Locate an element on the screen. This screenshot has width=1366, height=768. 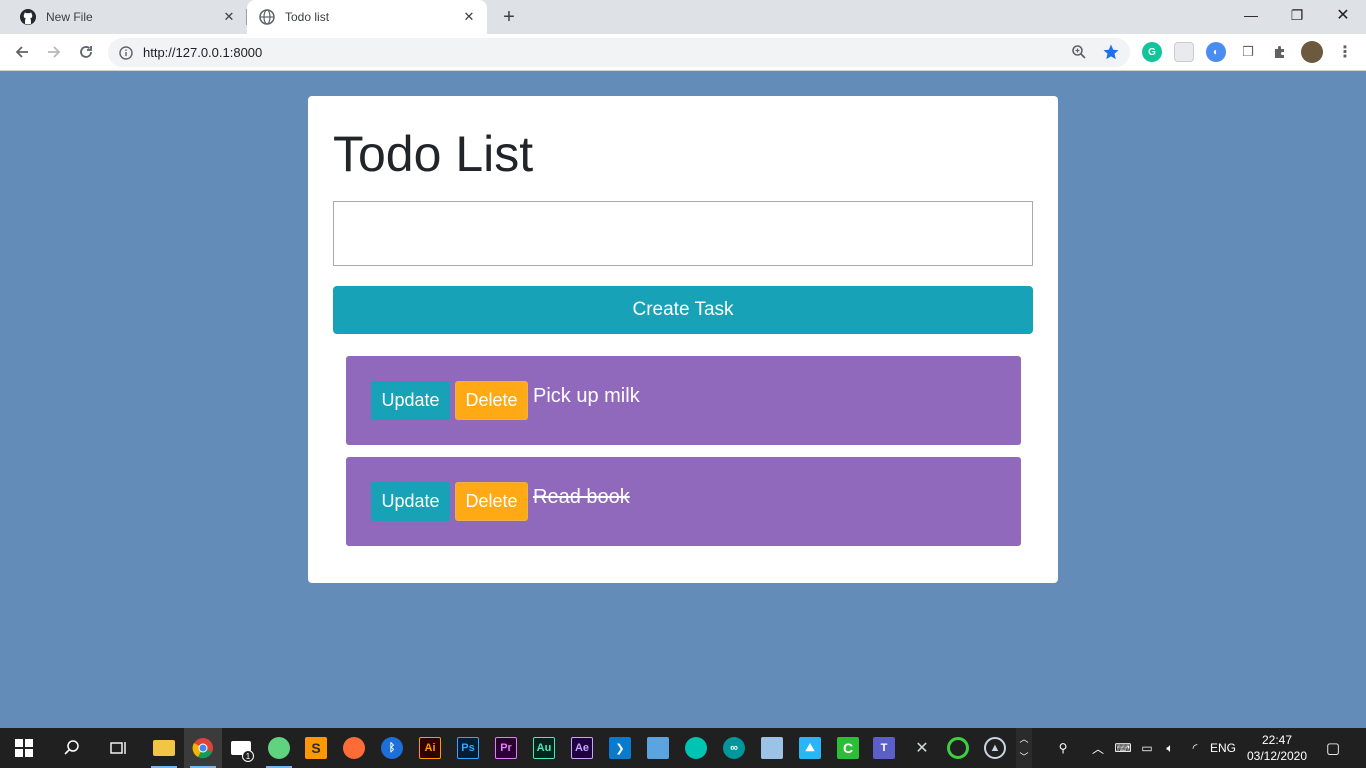
remote-desktop-icon is located at coordinates (658, 748).